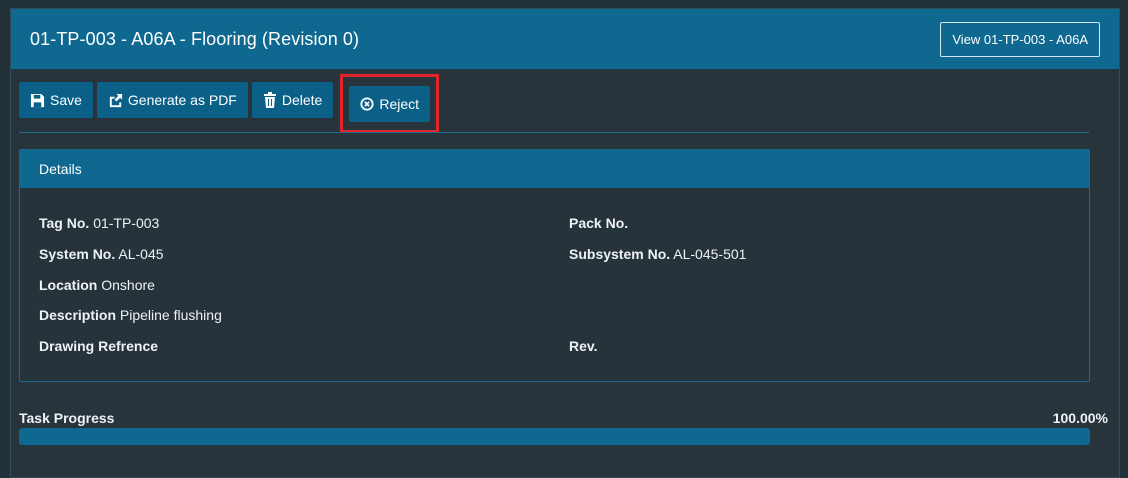  What do you see at coordinates (1020, 39) in the screenshot?
I see `view-tag-button: View 01-TP-003 - A06A` at bounding box center [1020, 39].